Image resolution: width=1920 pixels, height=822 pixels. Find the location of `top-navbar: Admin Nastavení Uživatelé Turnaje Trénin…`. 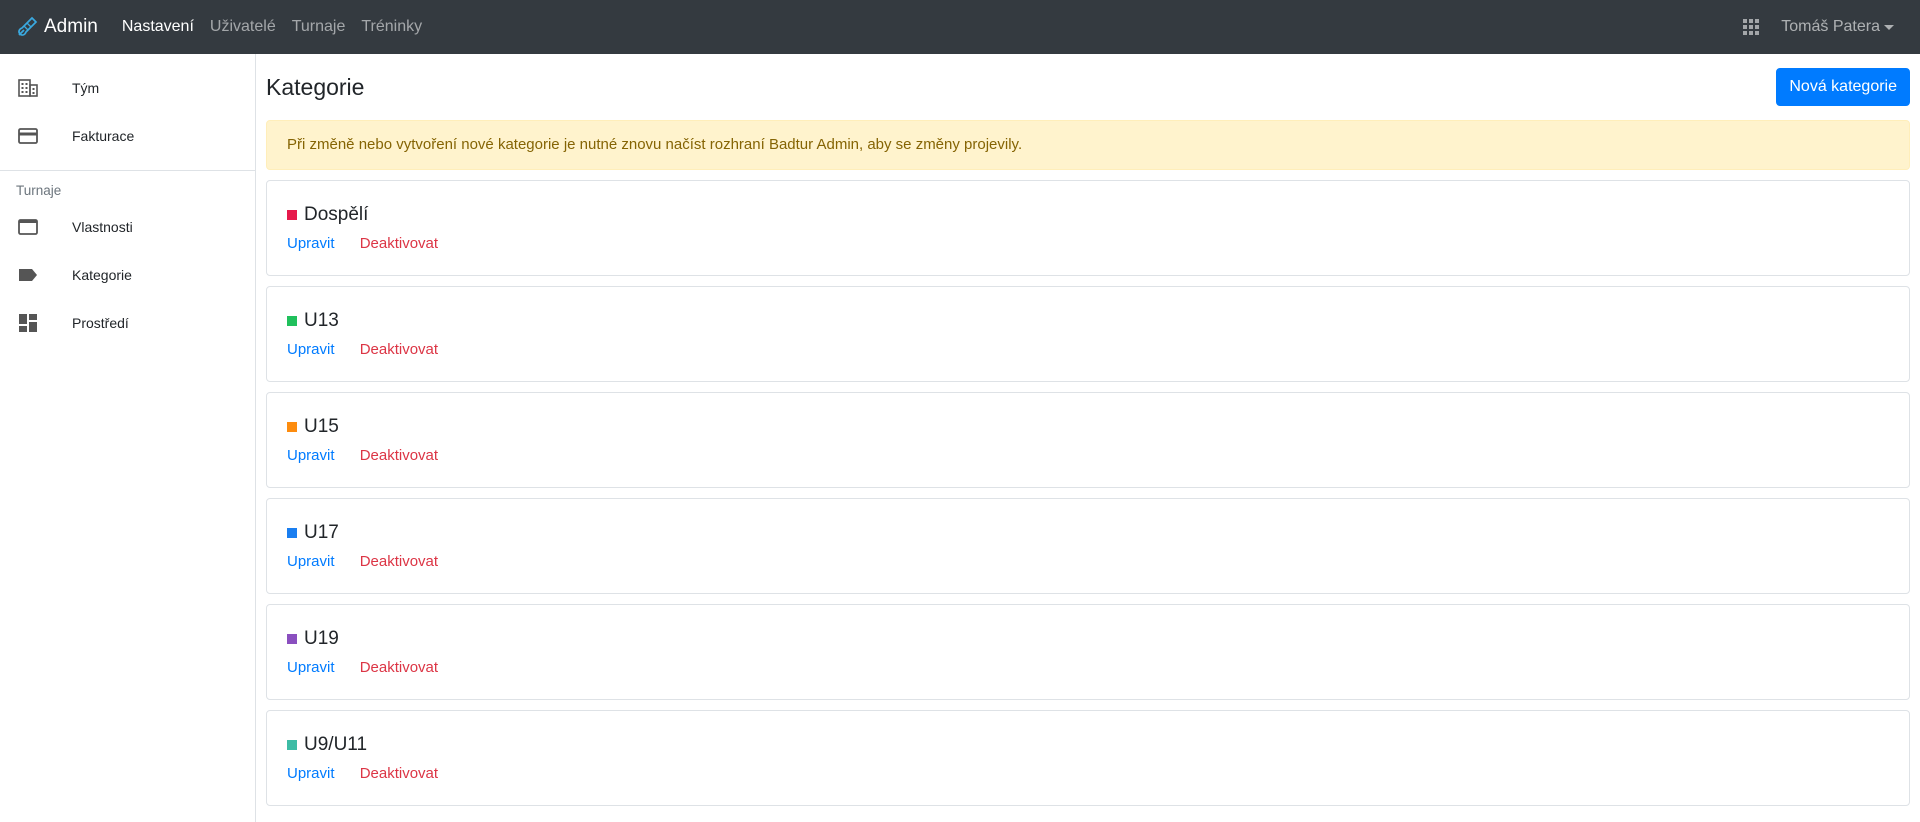

top-navbar: Admin Nastavení Uživatelé Turnaje Trénin… is located at coordinates (960, 27).